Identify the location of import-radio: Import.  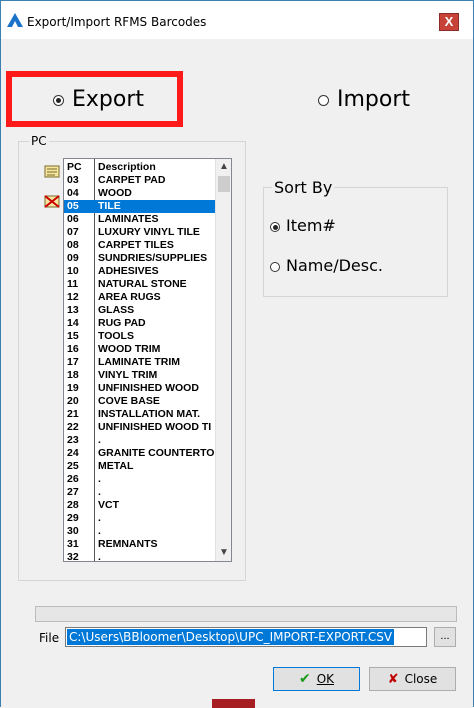
(364, 99).